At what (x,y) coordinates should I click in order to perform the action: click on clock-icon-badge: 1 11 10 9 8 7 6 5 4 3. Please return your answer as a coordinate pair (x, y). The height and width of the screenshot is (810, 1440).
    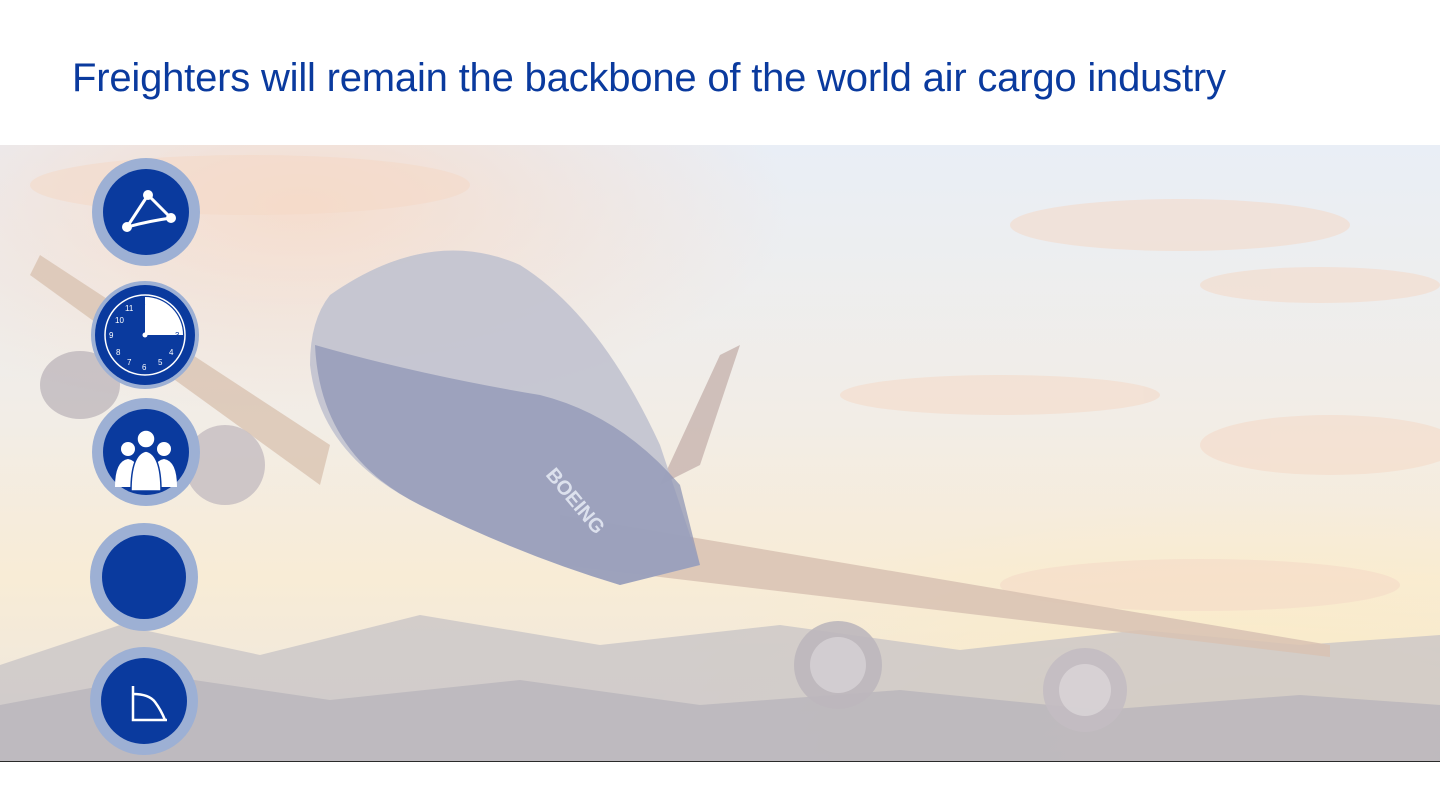
    Looking at the image, I should click on (145, 335).